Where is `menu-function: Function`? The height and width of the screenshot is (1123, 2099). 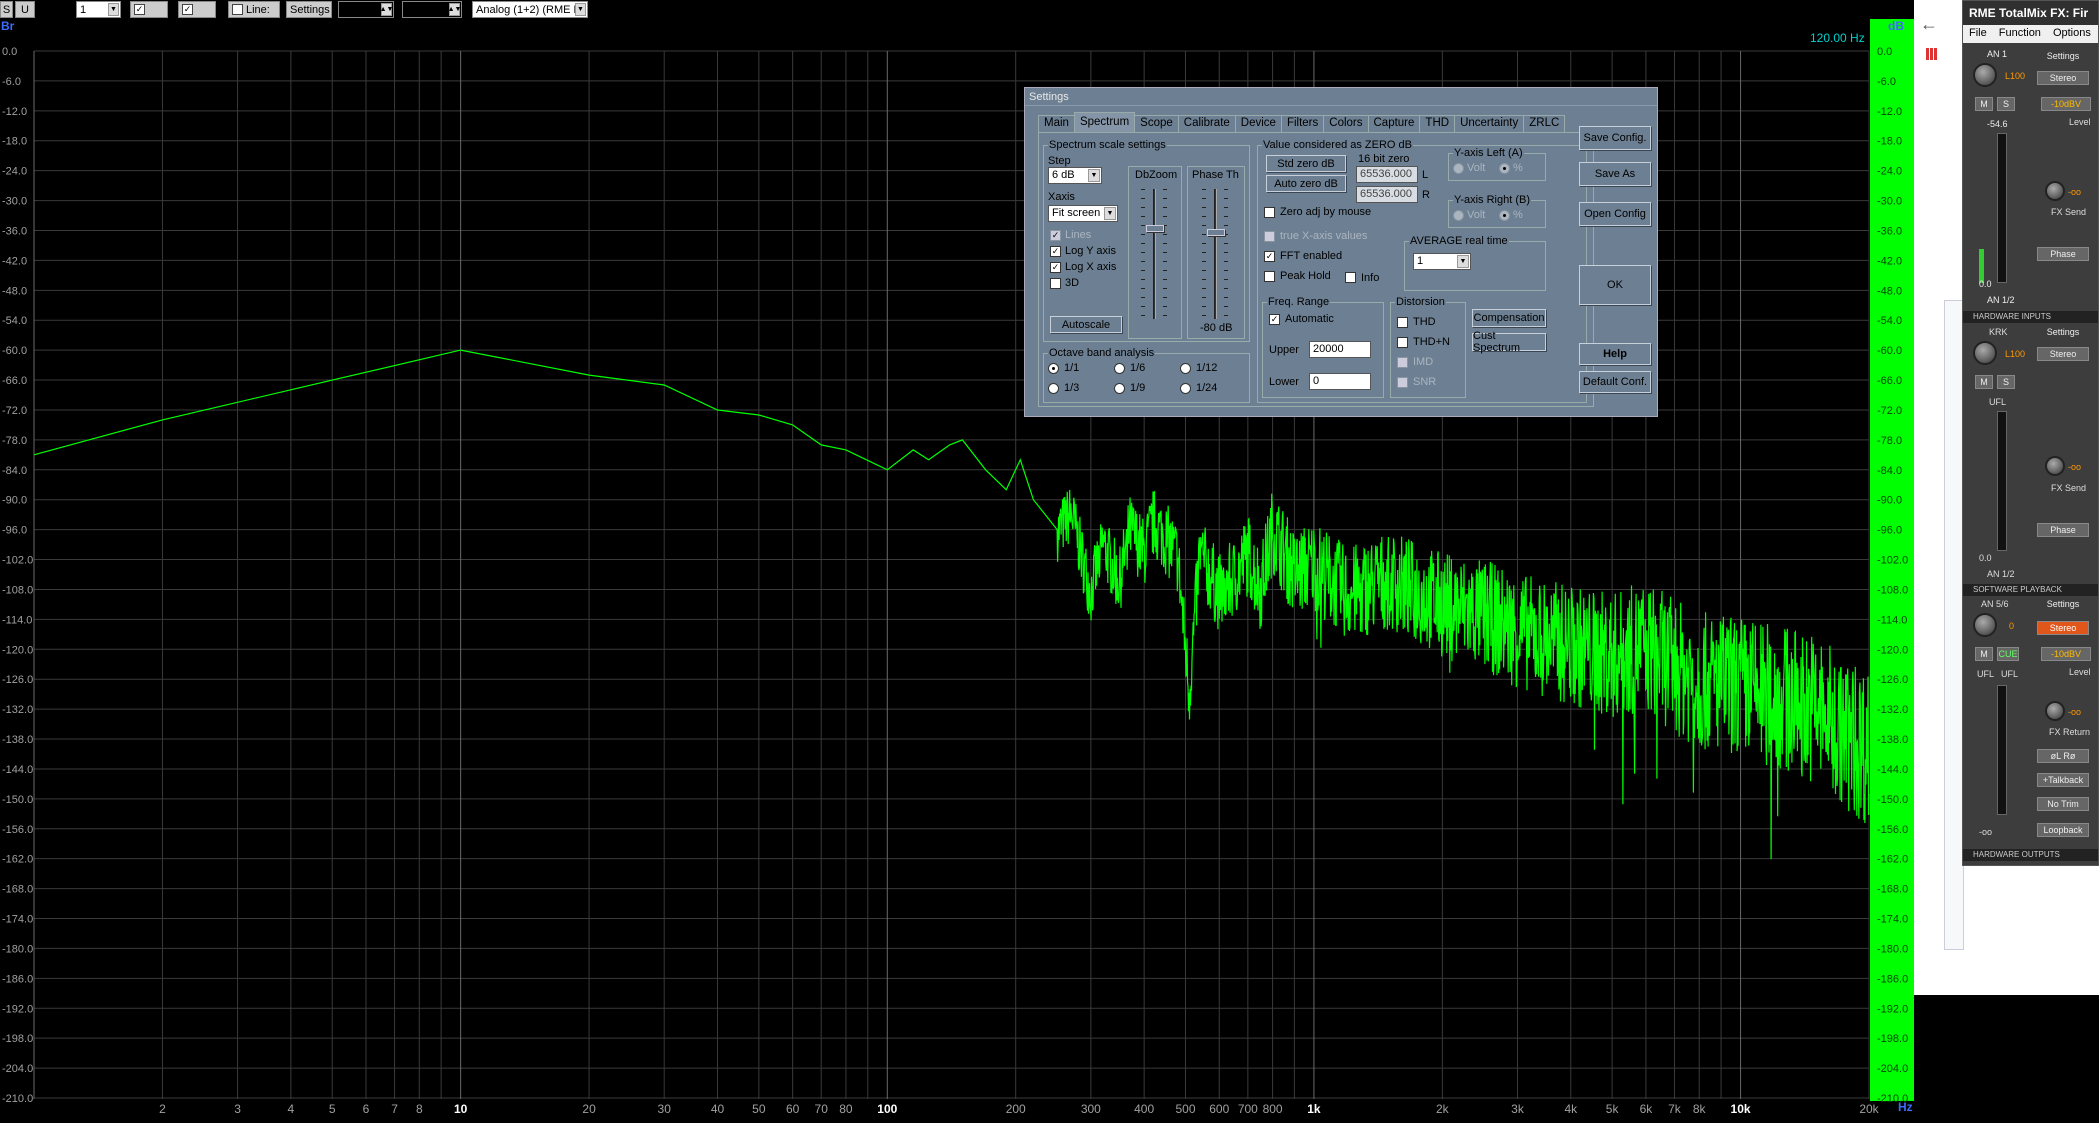 menu-function: Function is located at coordinates (2020, 34).